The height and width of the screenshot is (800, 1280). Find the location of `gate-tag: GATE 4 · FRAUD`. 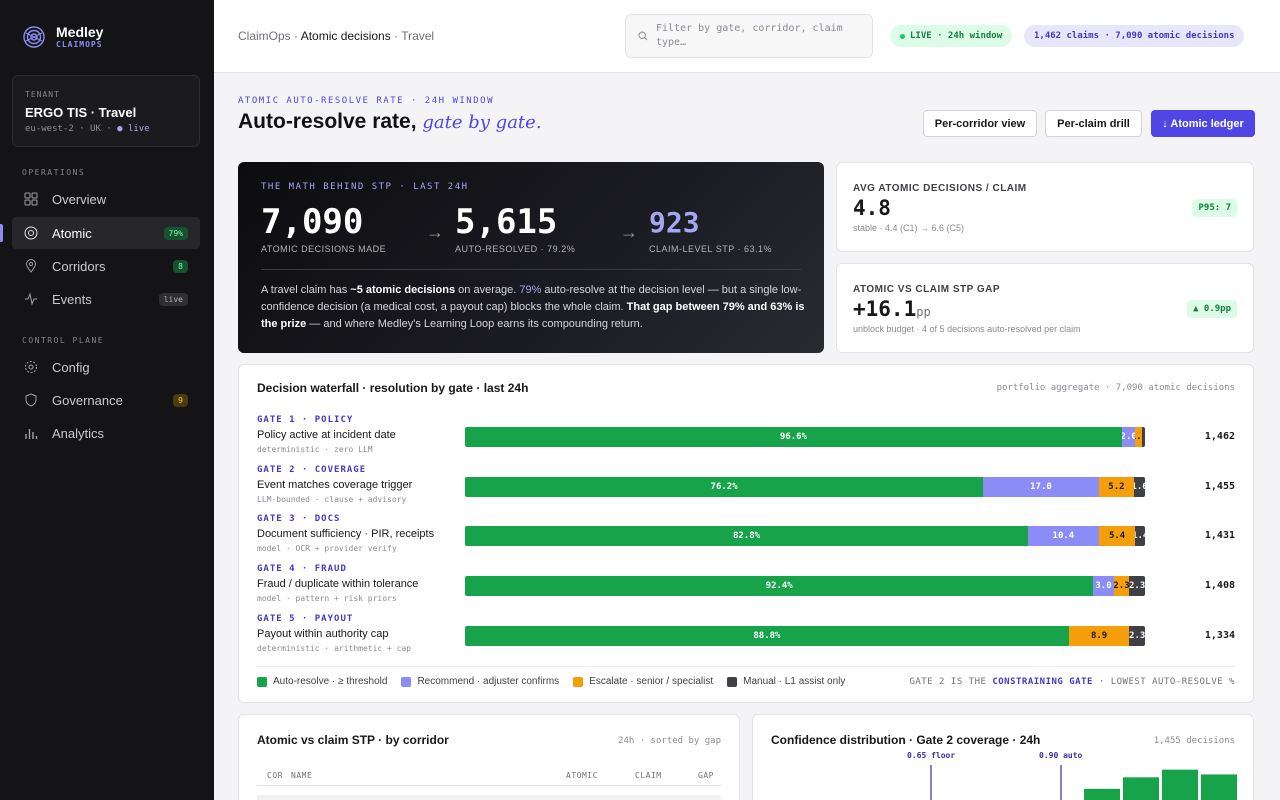

gate-tag: GATE 4 · FRAUD is located at coordinates (302, 569).